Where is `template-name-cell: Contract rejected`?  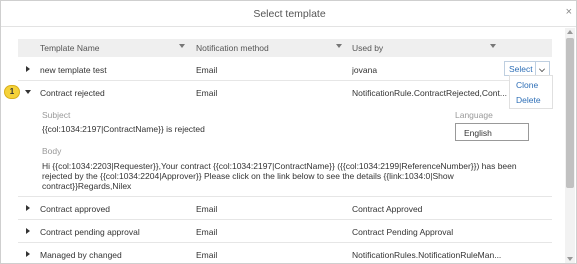 template-name-cell: Contract rejected is located at coordinates (72, 93).